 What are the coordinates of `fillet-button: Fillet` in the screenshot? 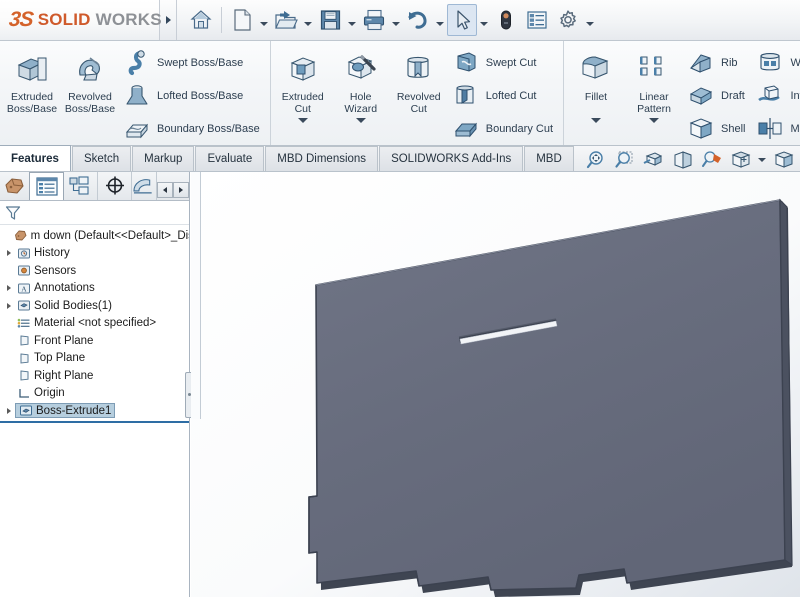 It's located at (596, 94).